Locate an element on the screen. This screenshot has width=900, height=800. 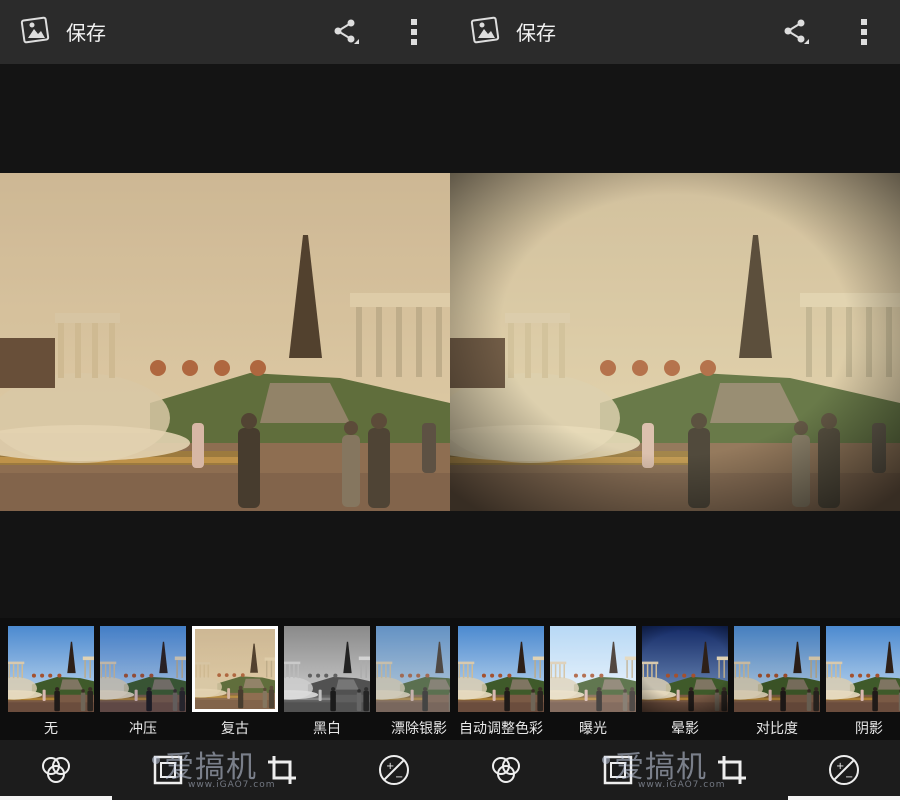
filter-punch: 冲压 is located at coordinates (143, 679).